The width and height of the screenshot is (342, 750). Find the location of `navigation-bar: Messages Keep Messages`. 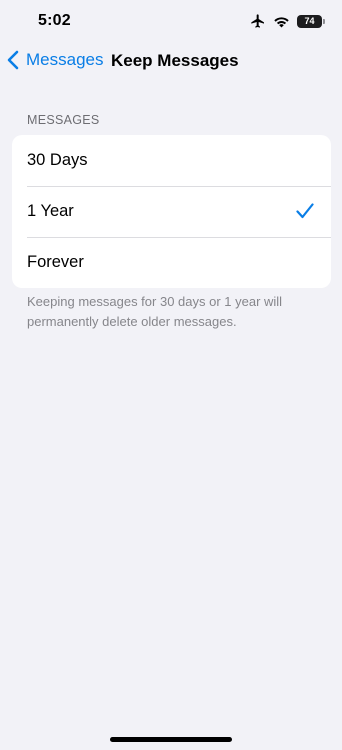

navigation-bar: Messages Keep Messages is located at coordinates (171, 61).